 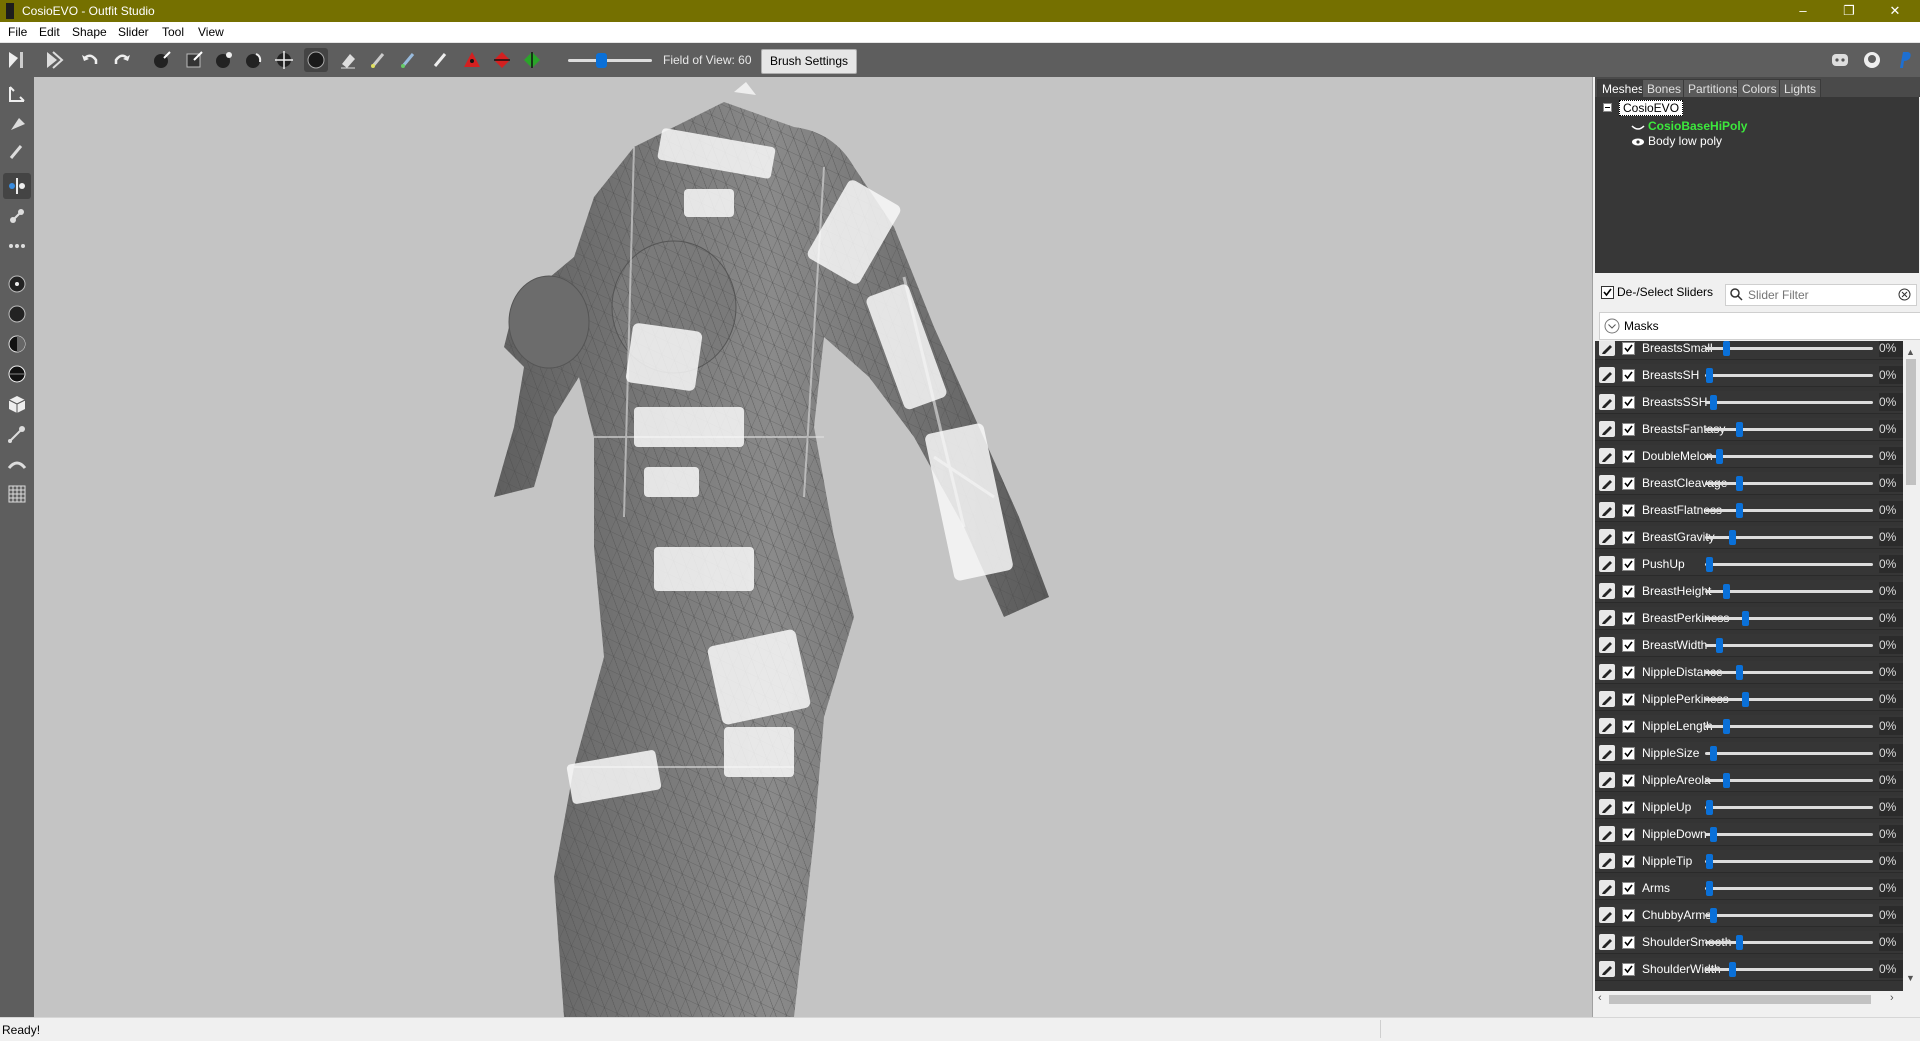 What do you see at coordinates (1840, 60) in the screenshot?
I see `discord-icon` at bounding box center [1840, 60].